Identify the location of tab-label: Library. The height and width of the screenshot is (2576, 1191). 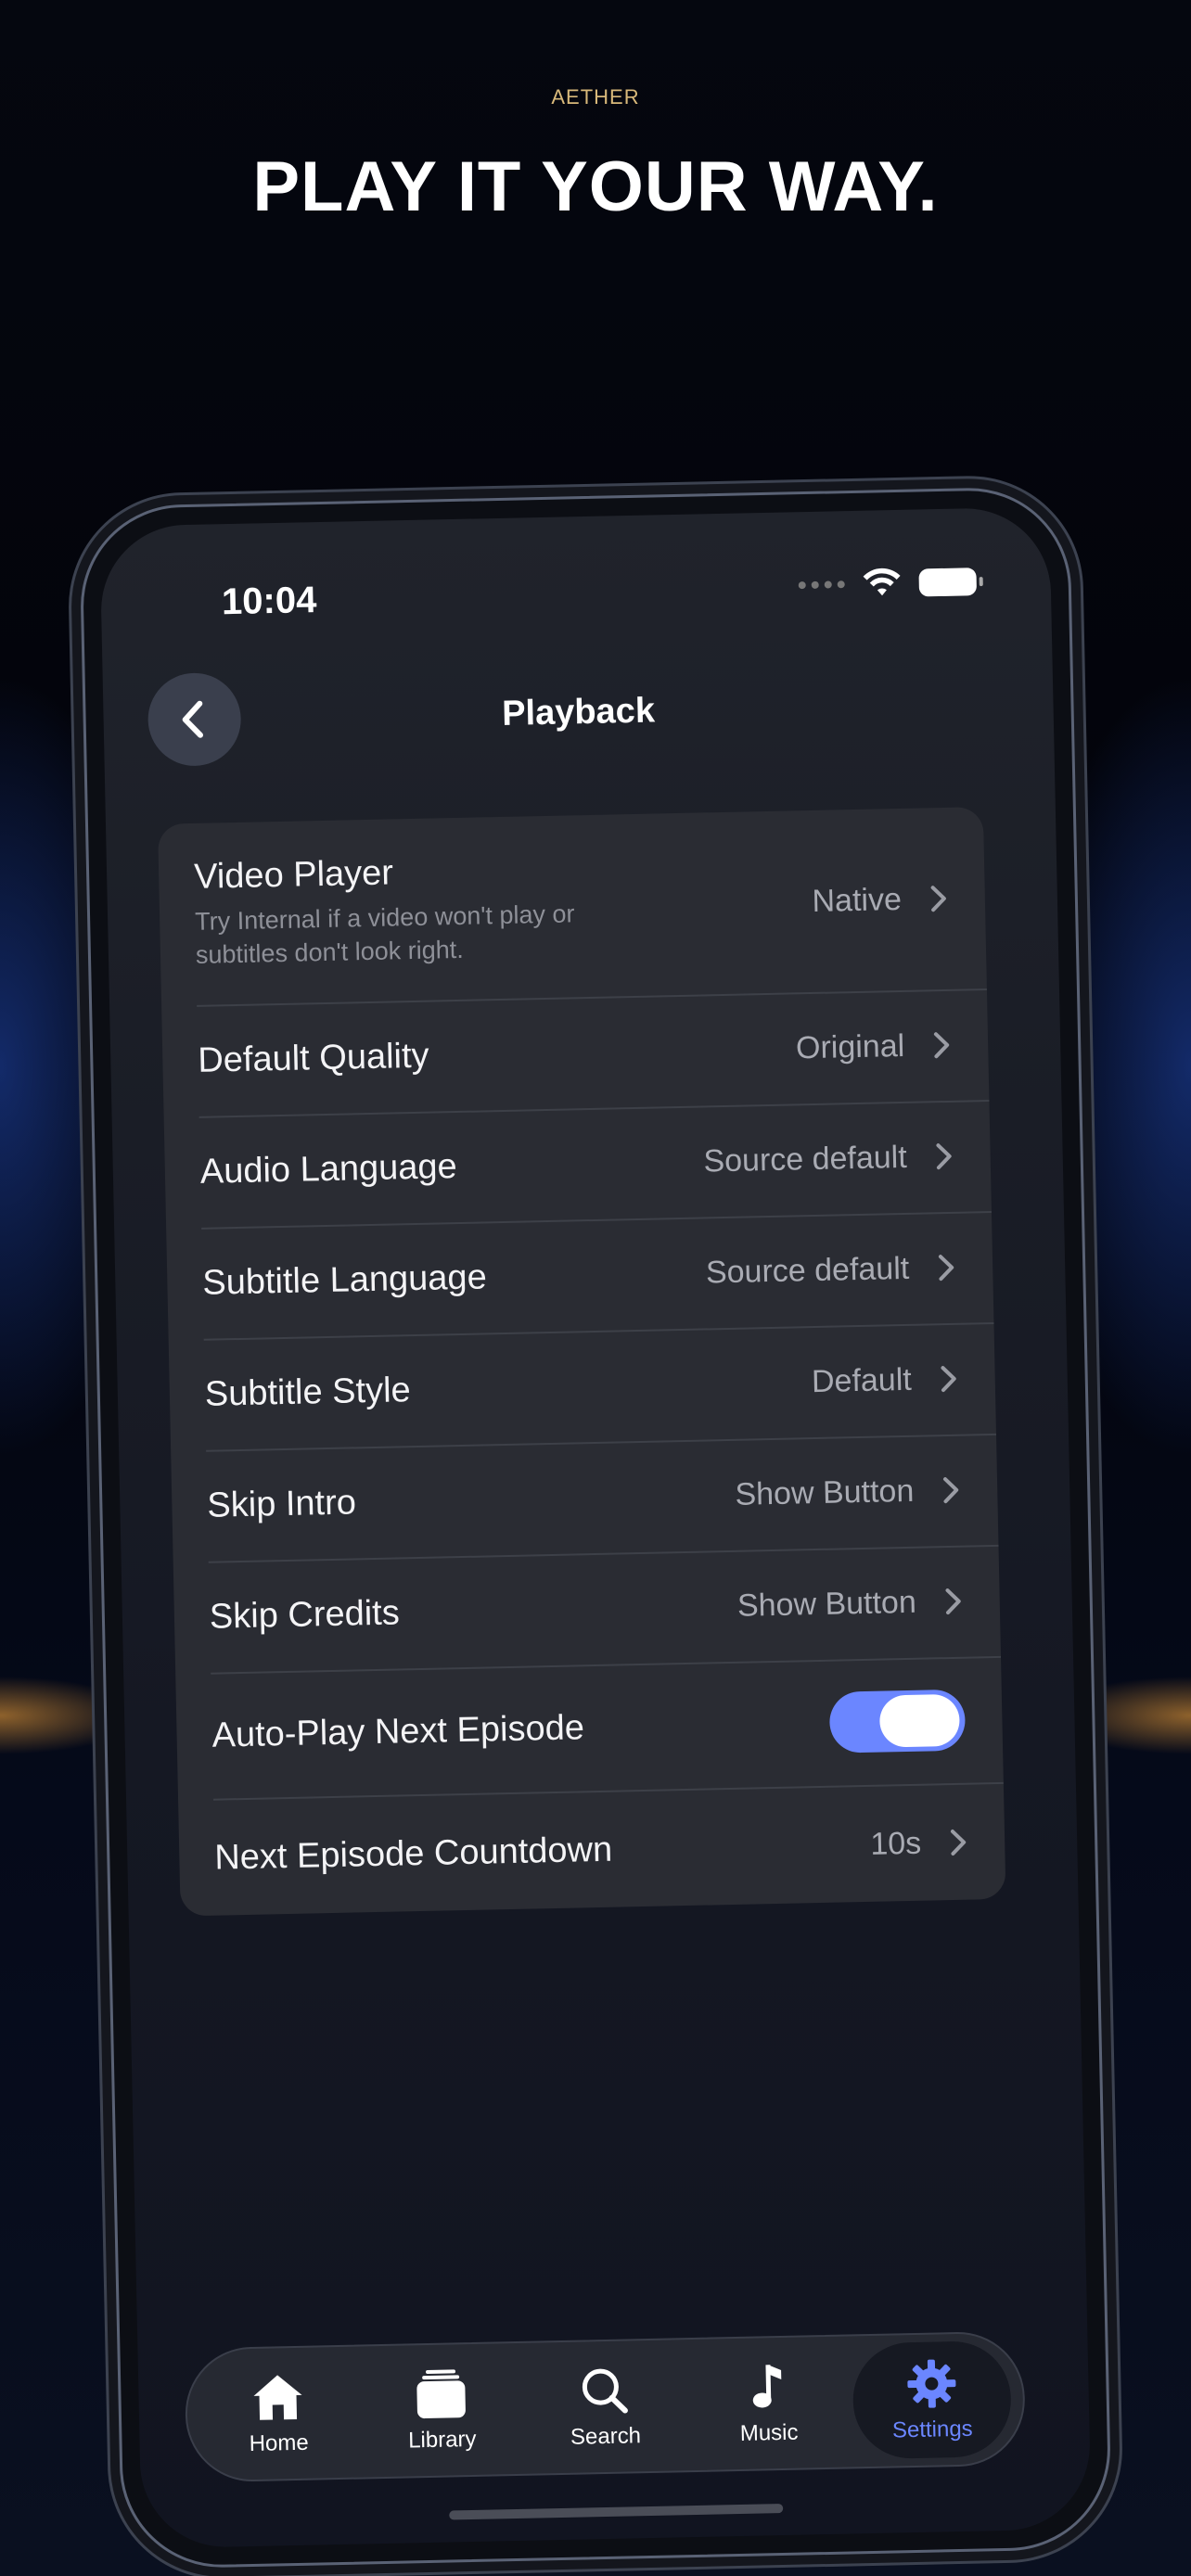
(442, 2439).